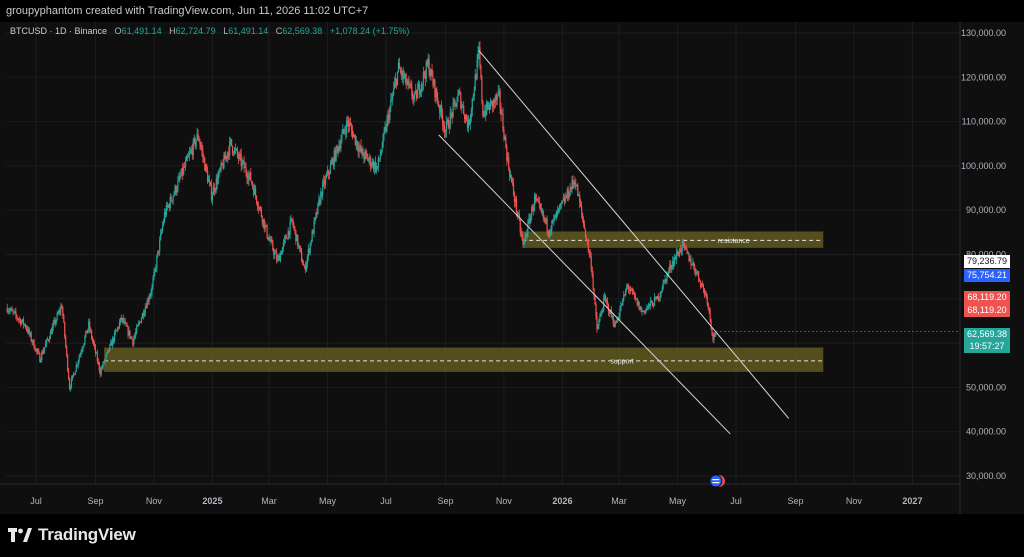 The height and width of the screenshot is (557, 1024). Describe the element at coordinates (987, 261) in the screenshot. I see `last-price-label: 79,236.79` at that location.